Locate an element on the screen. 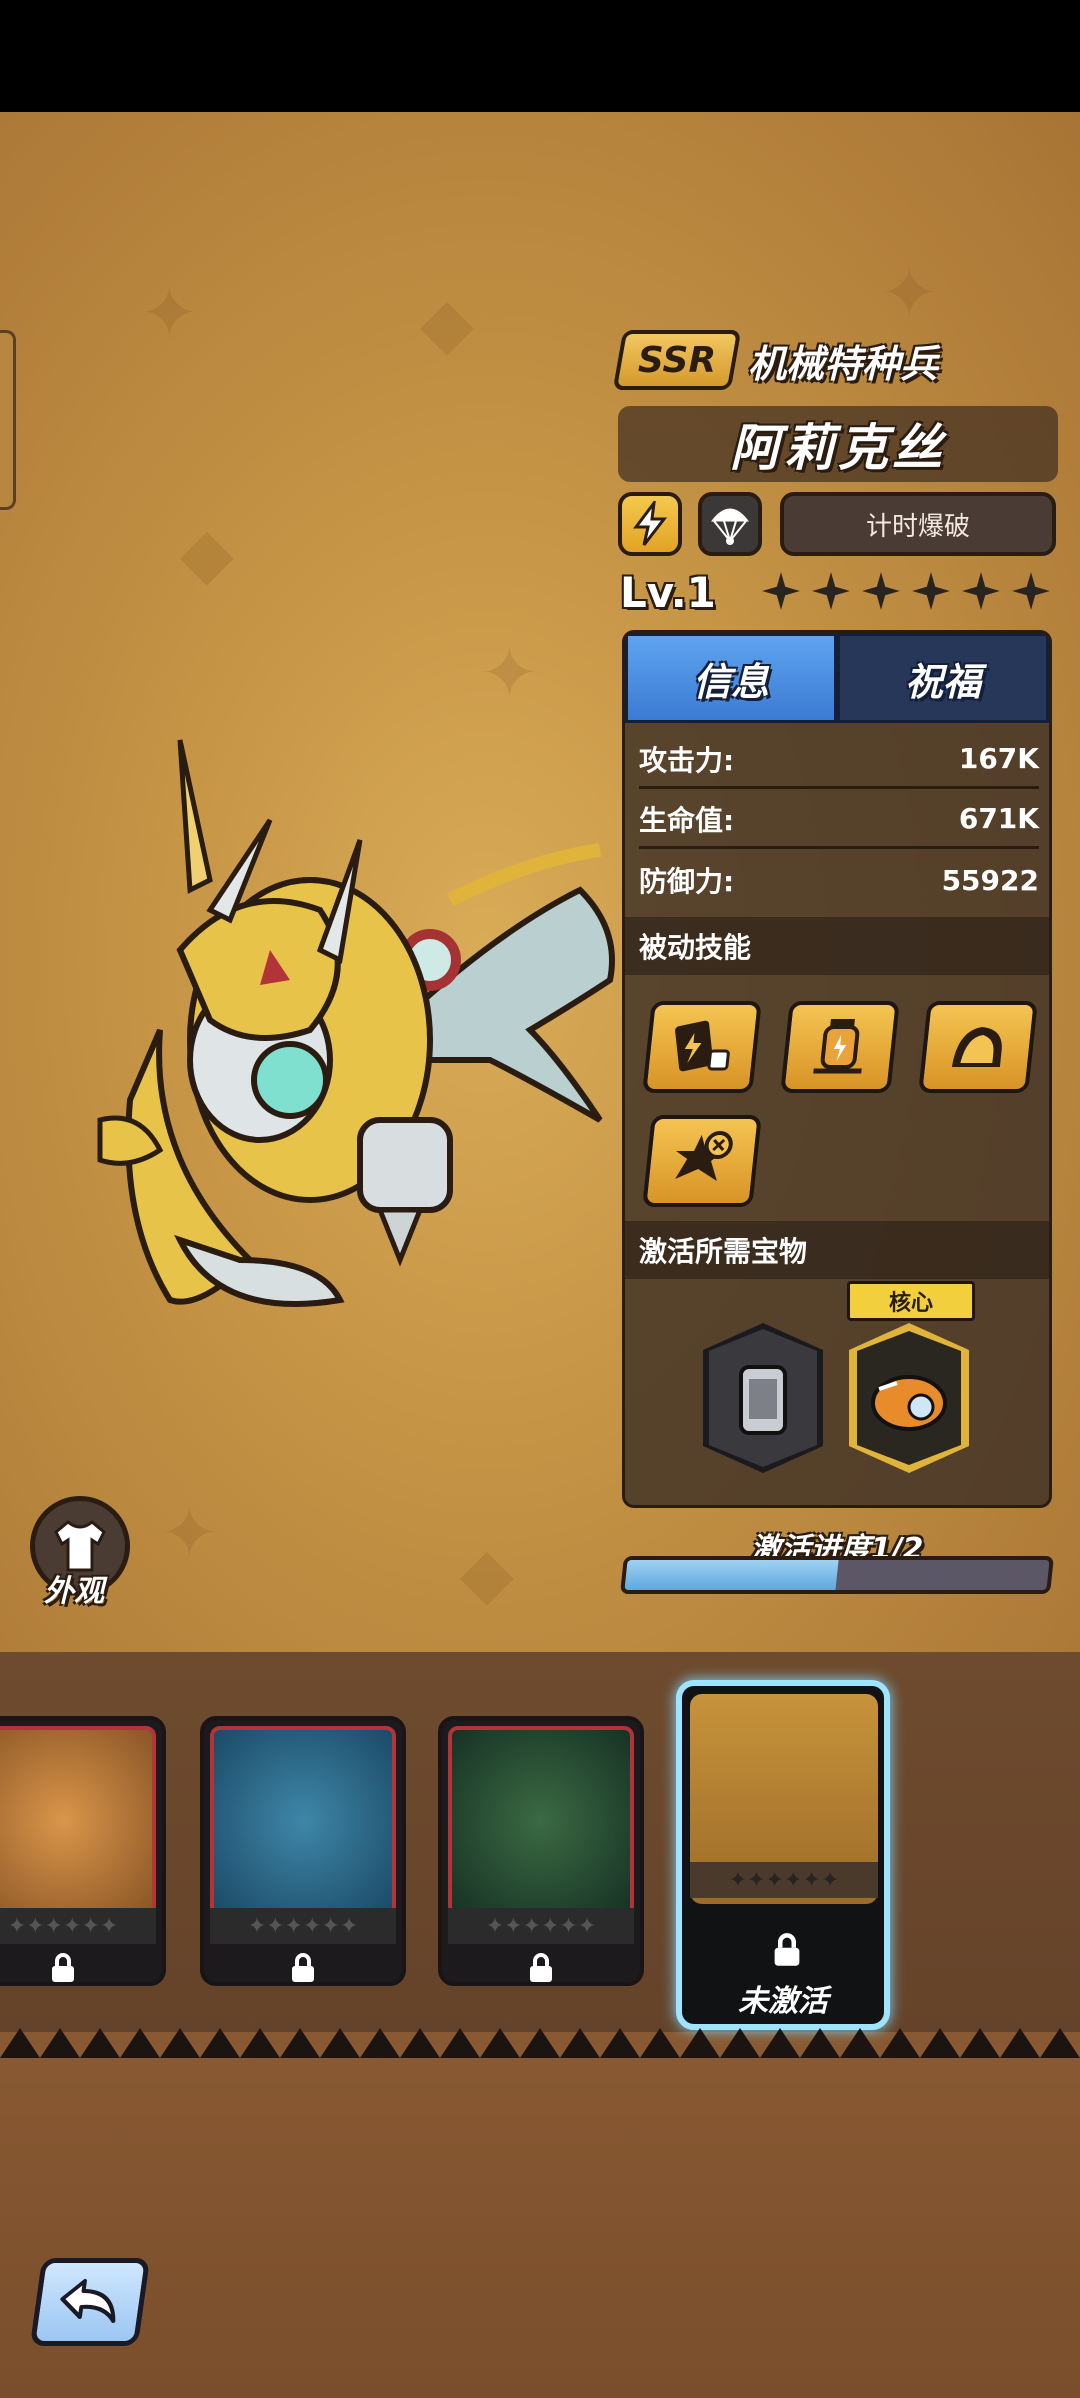  back-arrow-icon is located at coordinates (88, 2301).